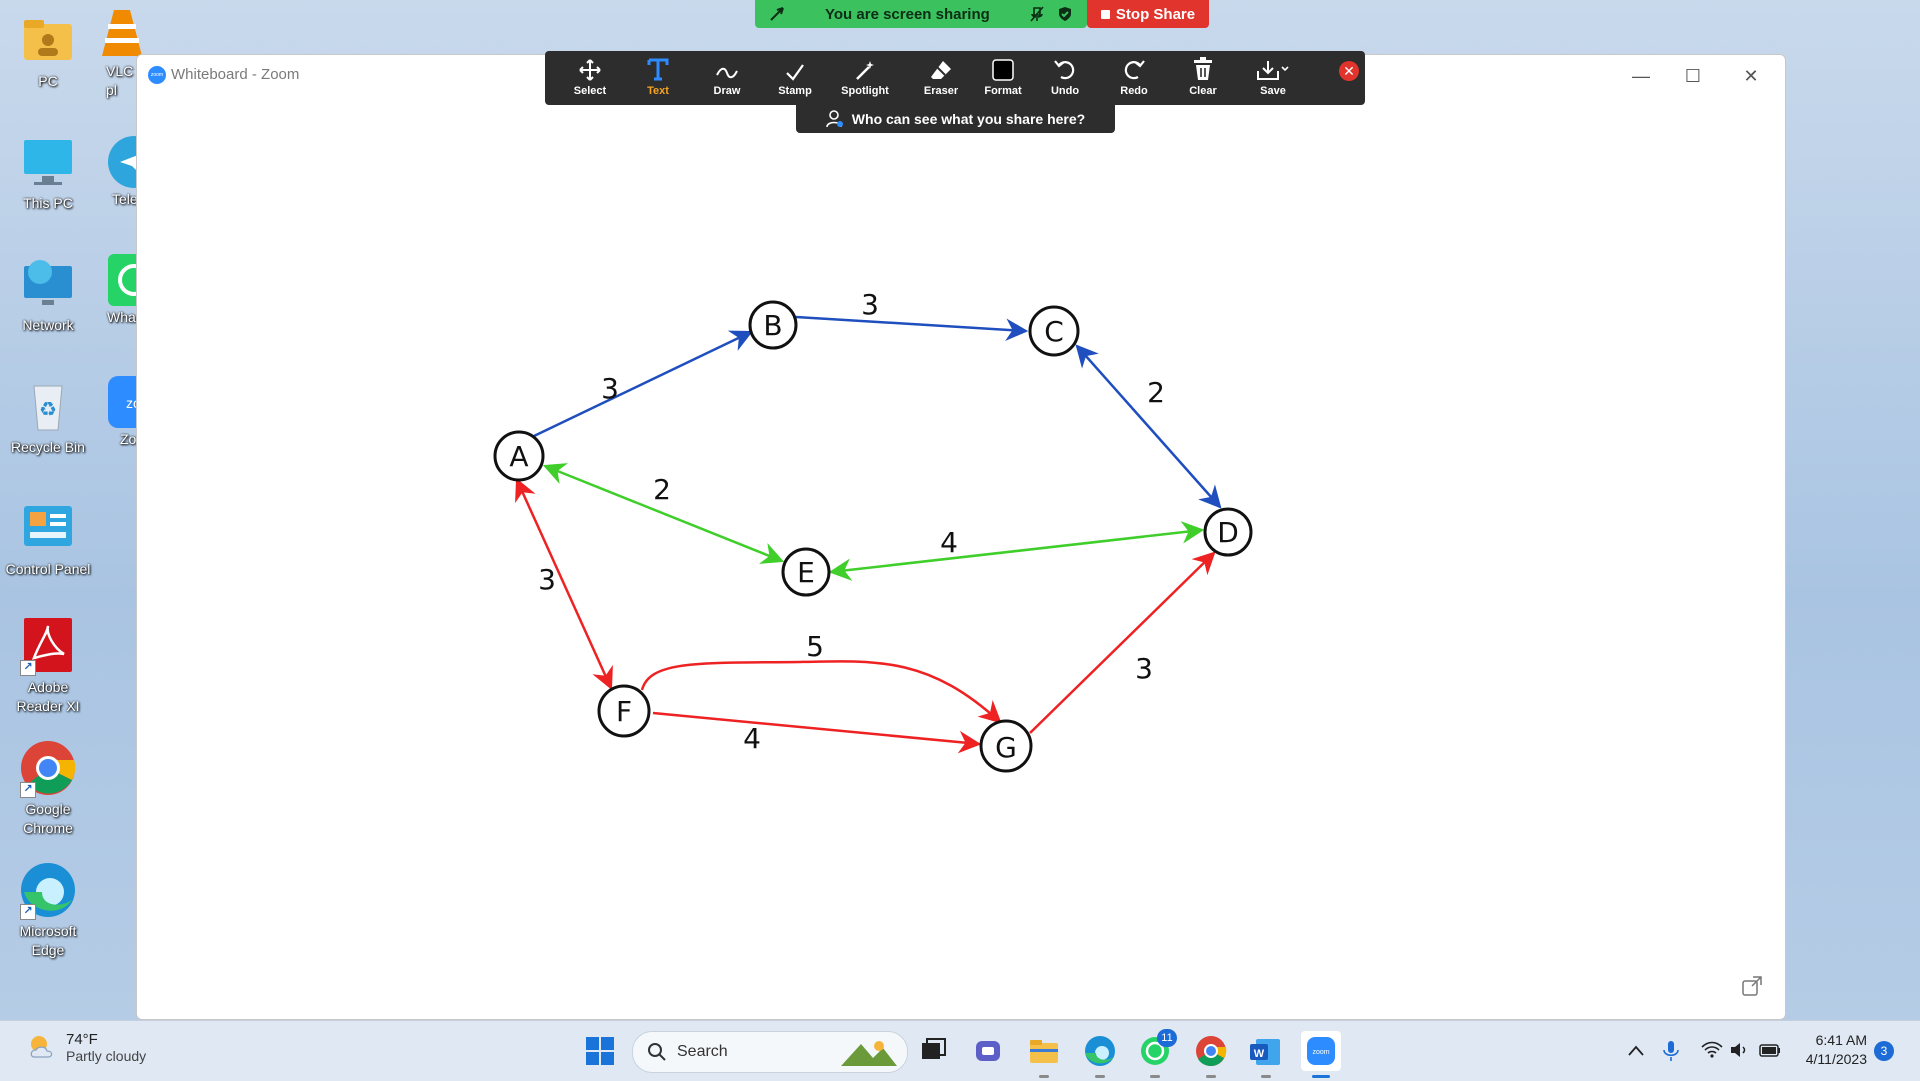 The height and width of the screenshot is (1081, 1920). I want to click on taskbar-file-explorer, so click(1044, 1054).